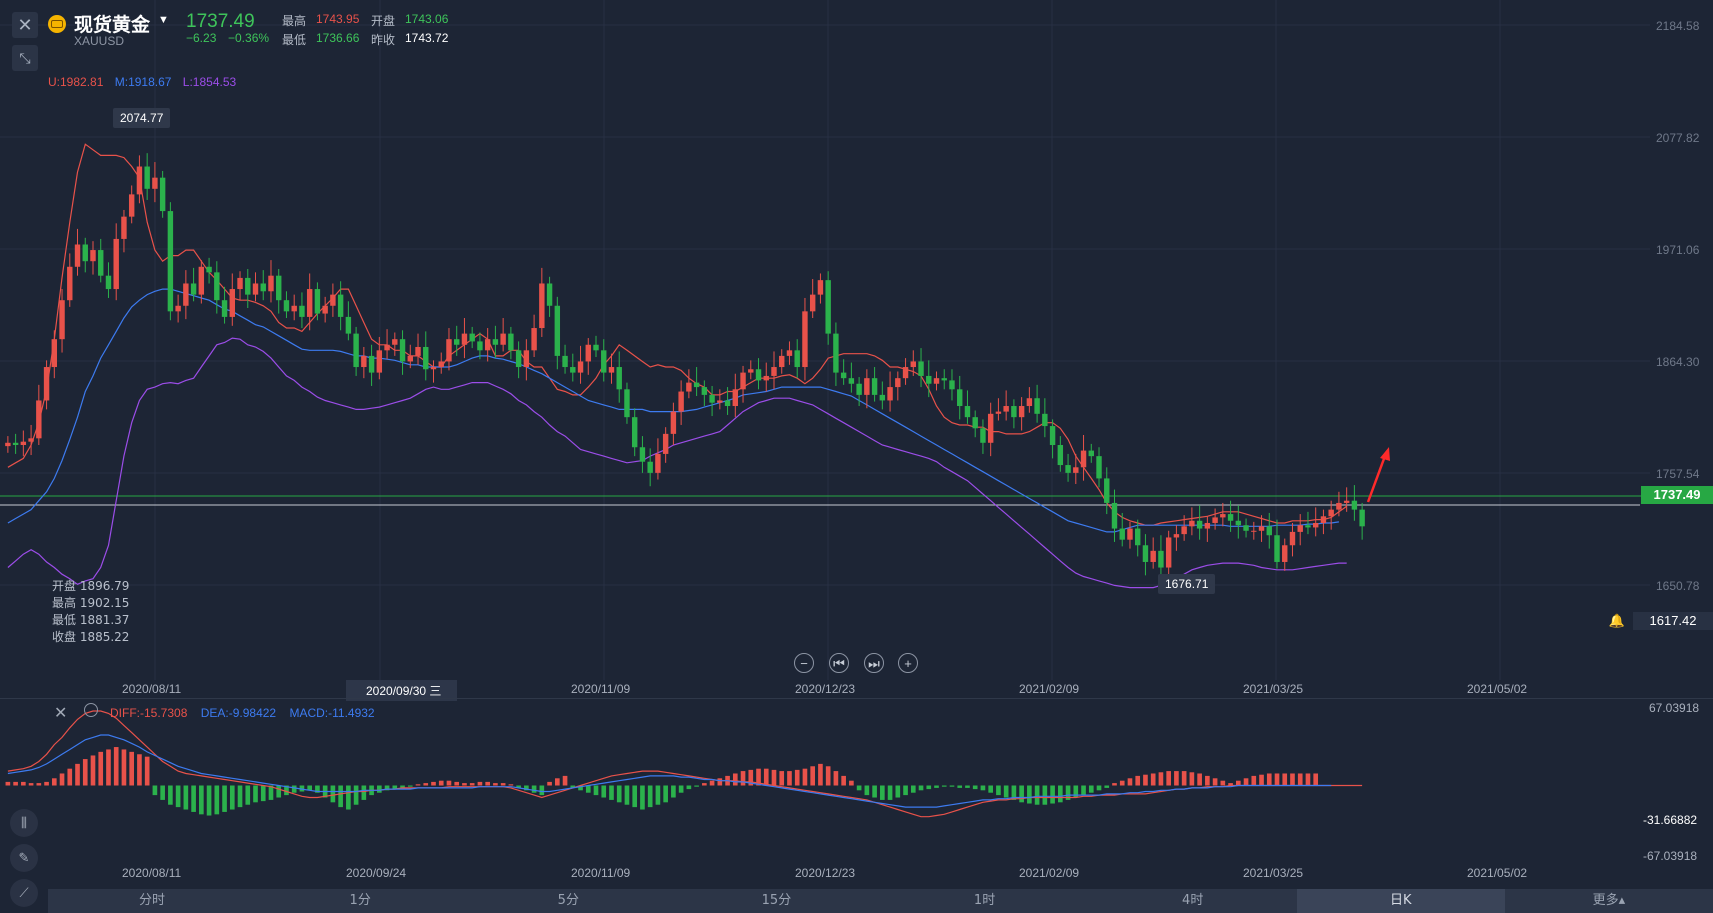 Image resolution: width=1713 pixels, height=913 pixels. What do you see at coordinates (1400, 901) in the screenshot?
I see `tab-daily: 日K` at bounding box center [1400, 901].